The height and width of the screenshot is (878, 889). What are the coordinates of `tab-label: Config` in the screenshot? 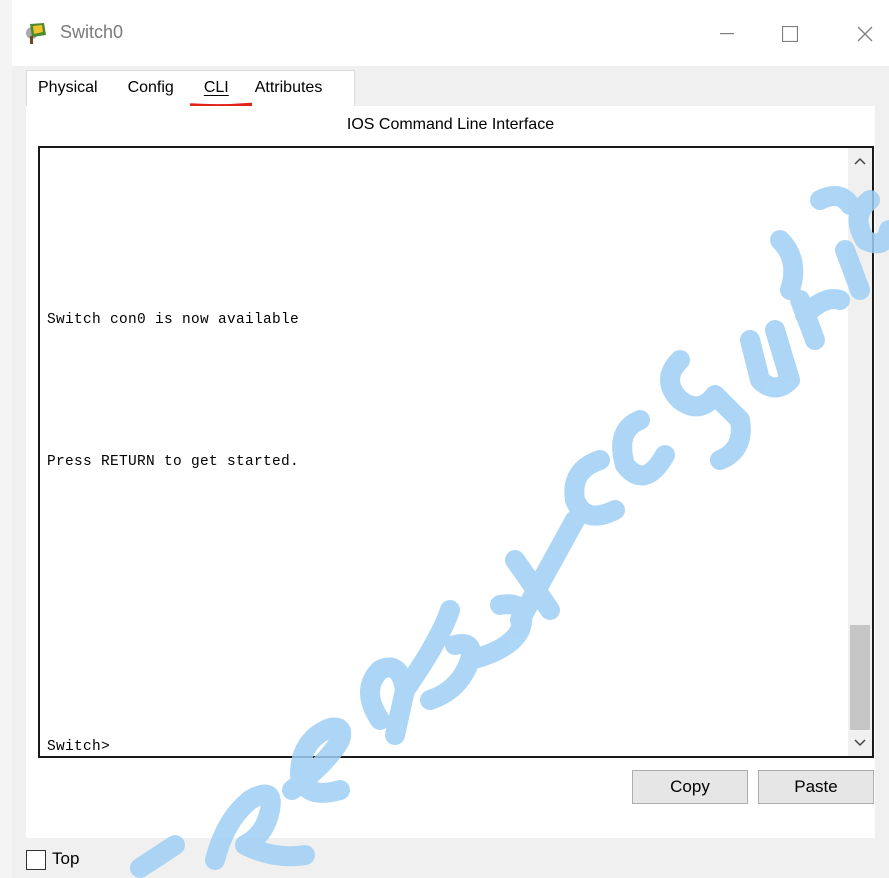 It's located at (150, 87).